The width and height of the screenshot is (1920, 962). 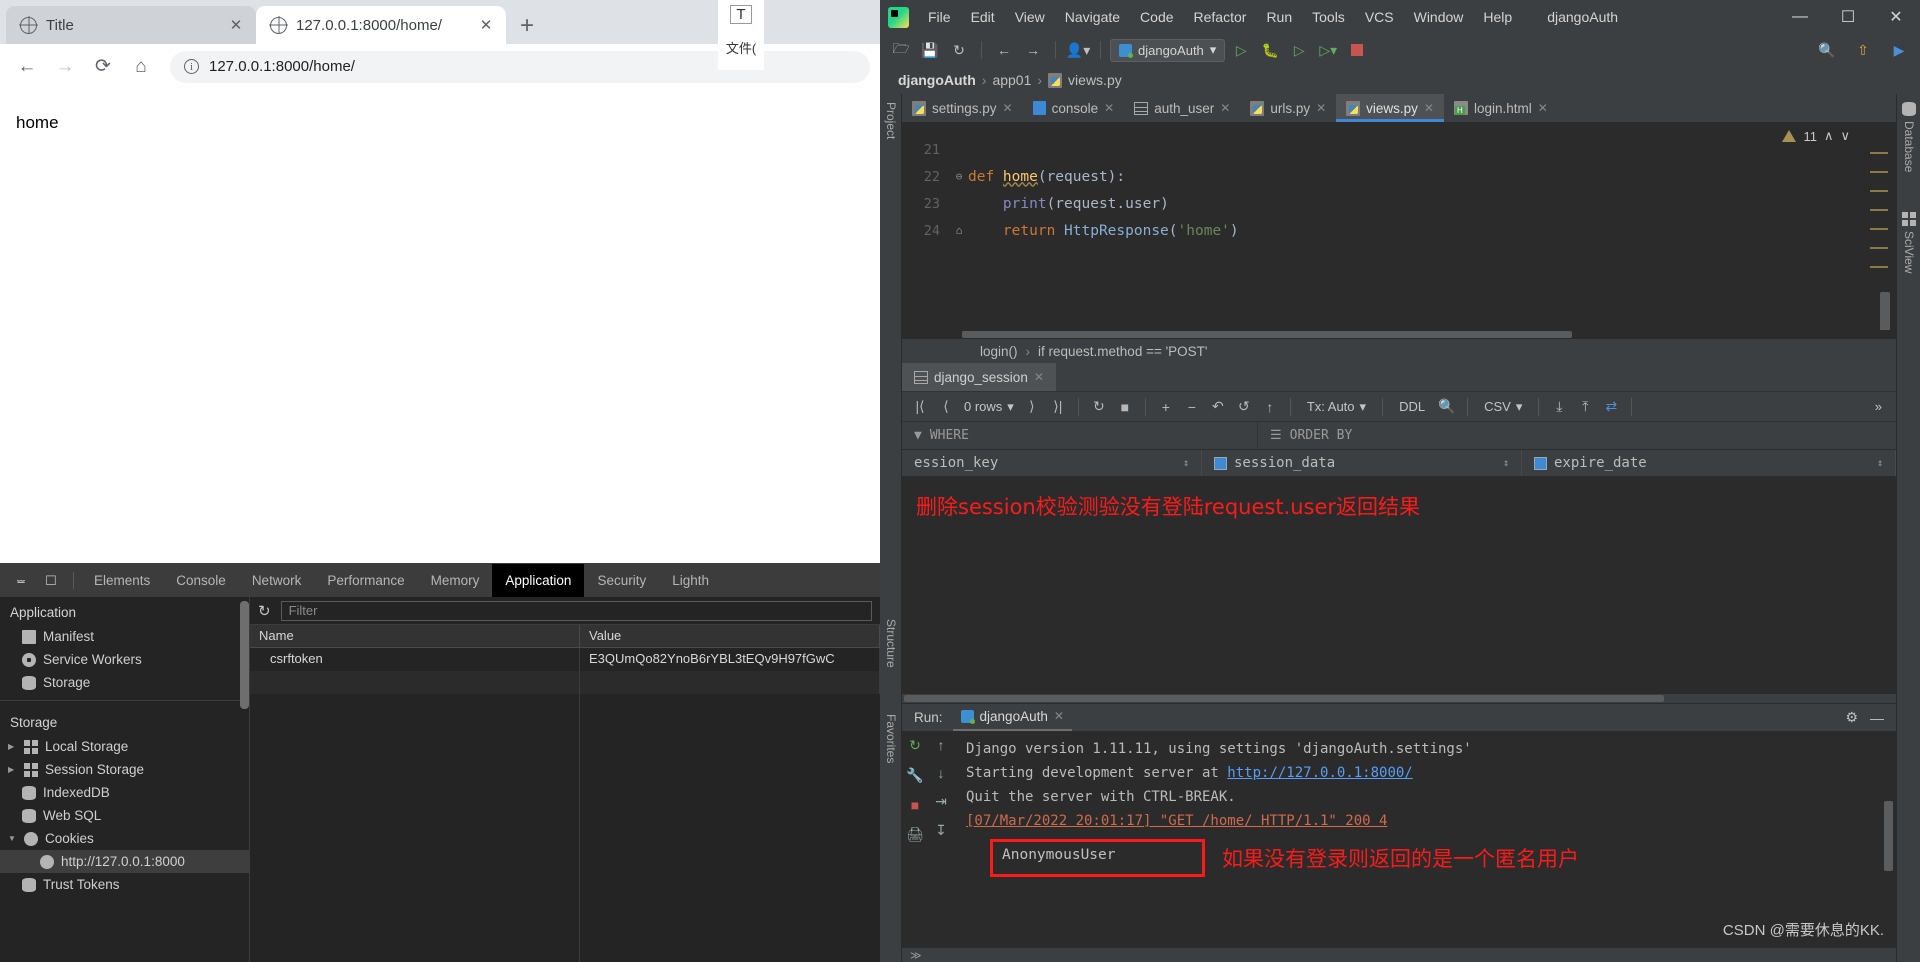 I want to click on editor-tab-settings: settings.py ✕, so click(x=962, y=108).